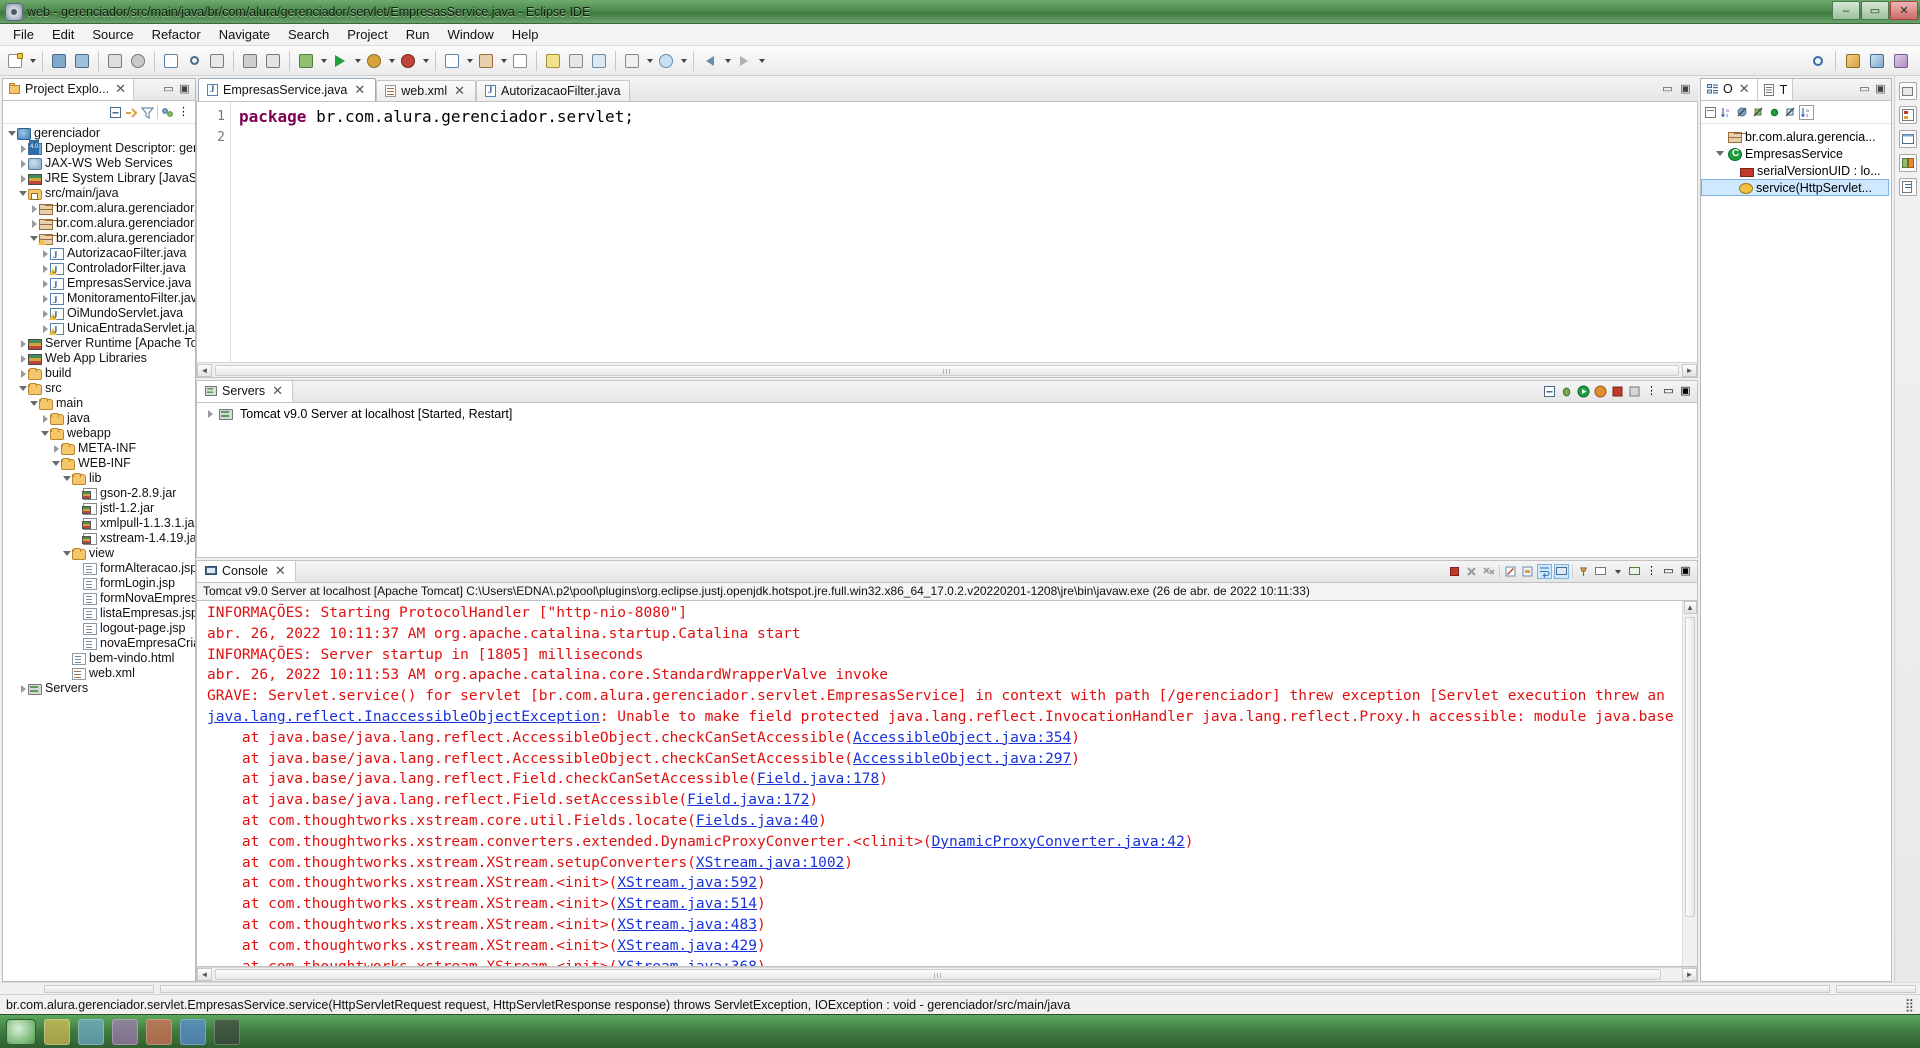  Describe the element at coordinates (1742, 112) in the screenshot. I see `hide-fields-icon` at that location.